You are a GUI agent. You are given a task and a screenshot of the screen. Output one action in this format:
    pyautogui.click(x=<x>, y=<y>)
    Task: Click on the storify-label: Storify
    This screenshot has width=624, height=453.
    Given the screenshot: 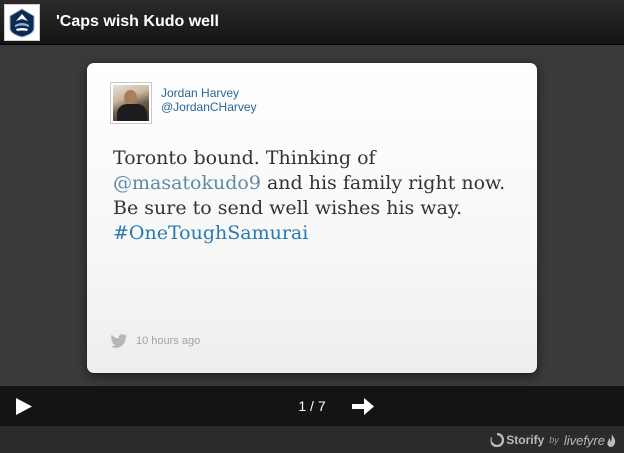 What is the action you would take?
    pyautogui.click(x=525, y=440)
    